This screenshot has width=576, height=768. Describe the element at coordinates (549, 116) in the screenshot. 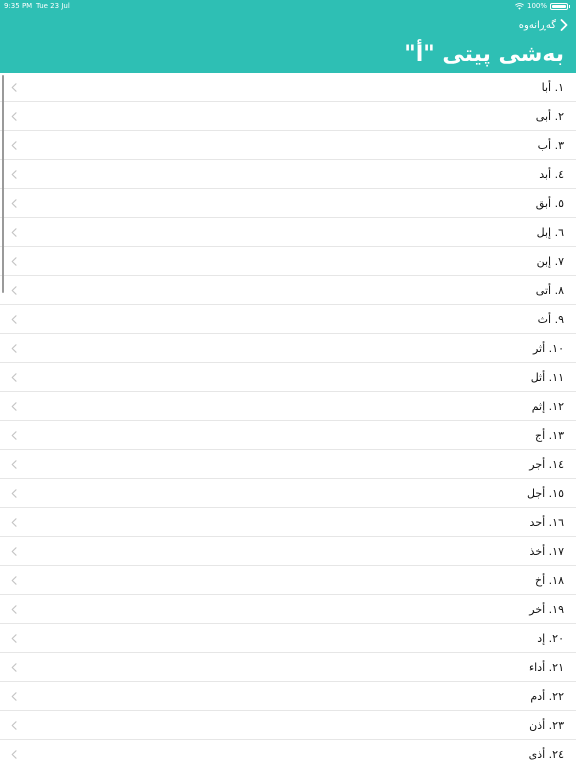

I see `list-item-label: ٢. أبى` at that location.